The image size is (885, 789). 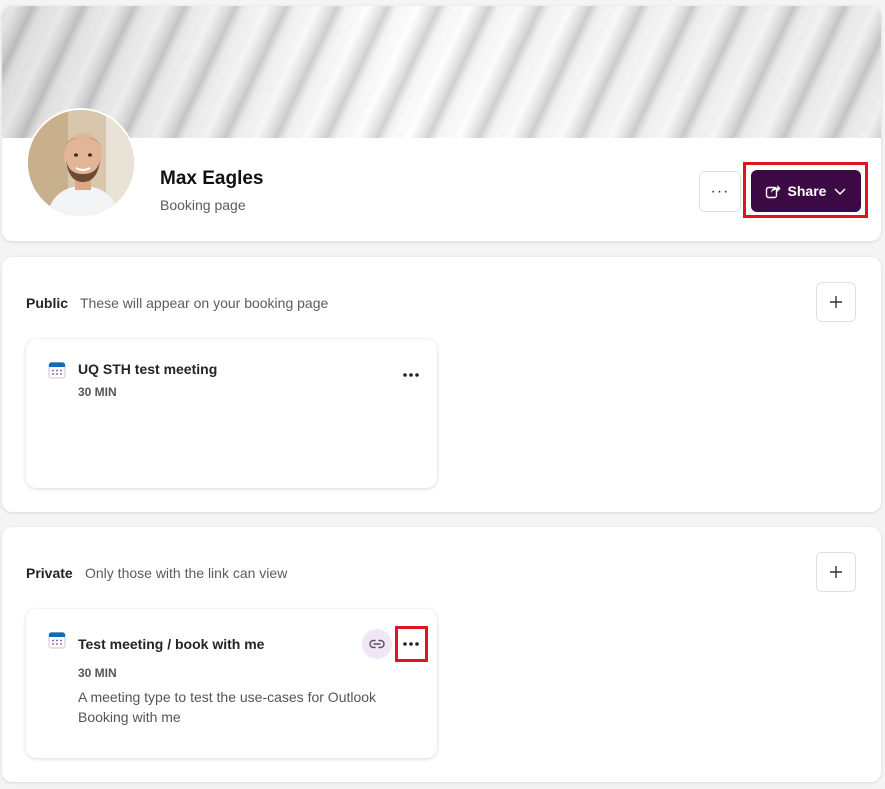 I want to click on profile-subtitle: Booking page, so click(x=203, y=205).